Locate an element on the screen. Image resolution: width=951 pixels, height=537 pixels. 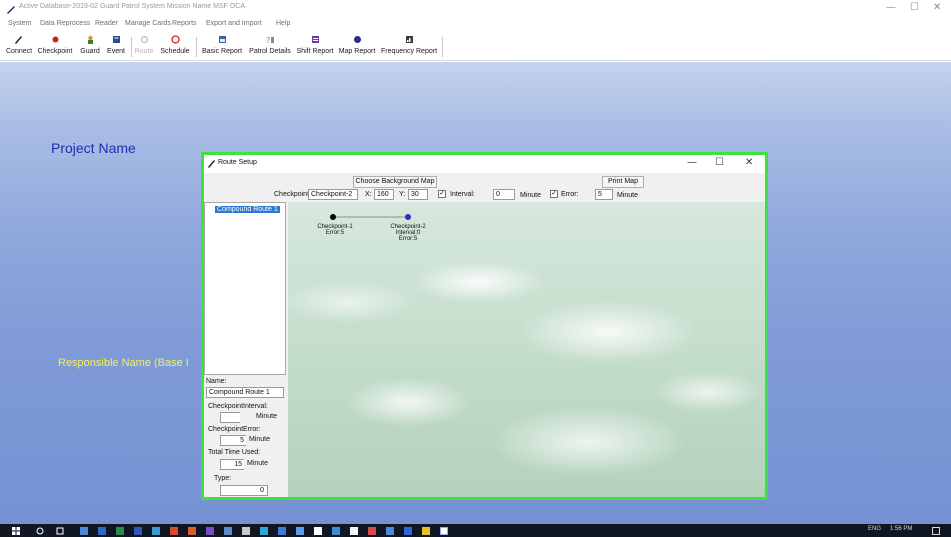
task-view-icon is located at coordinates (60, 531).